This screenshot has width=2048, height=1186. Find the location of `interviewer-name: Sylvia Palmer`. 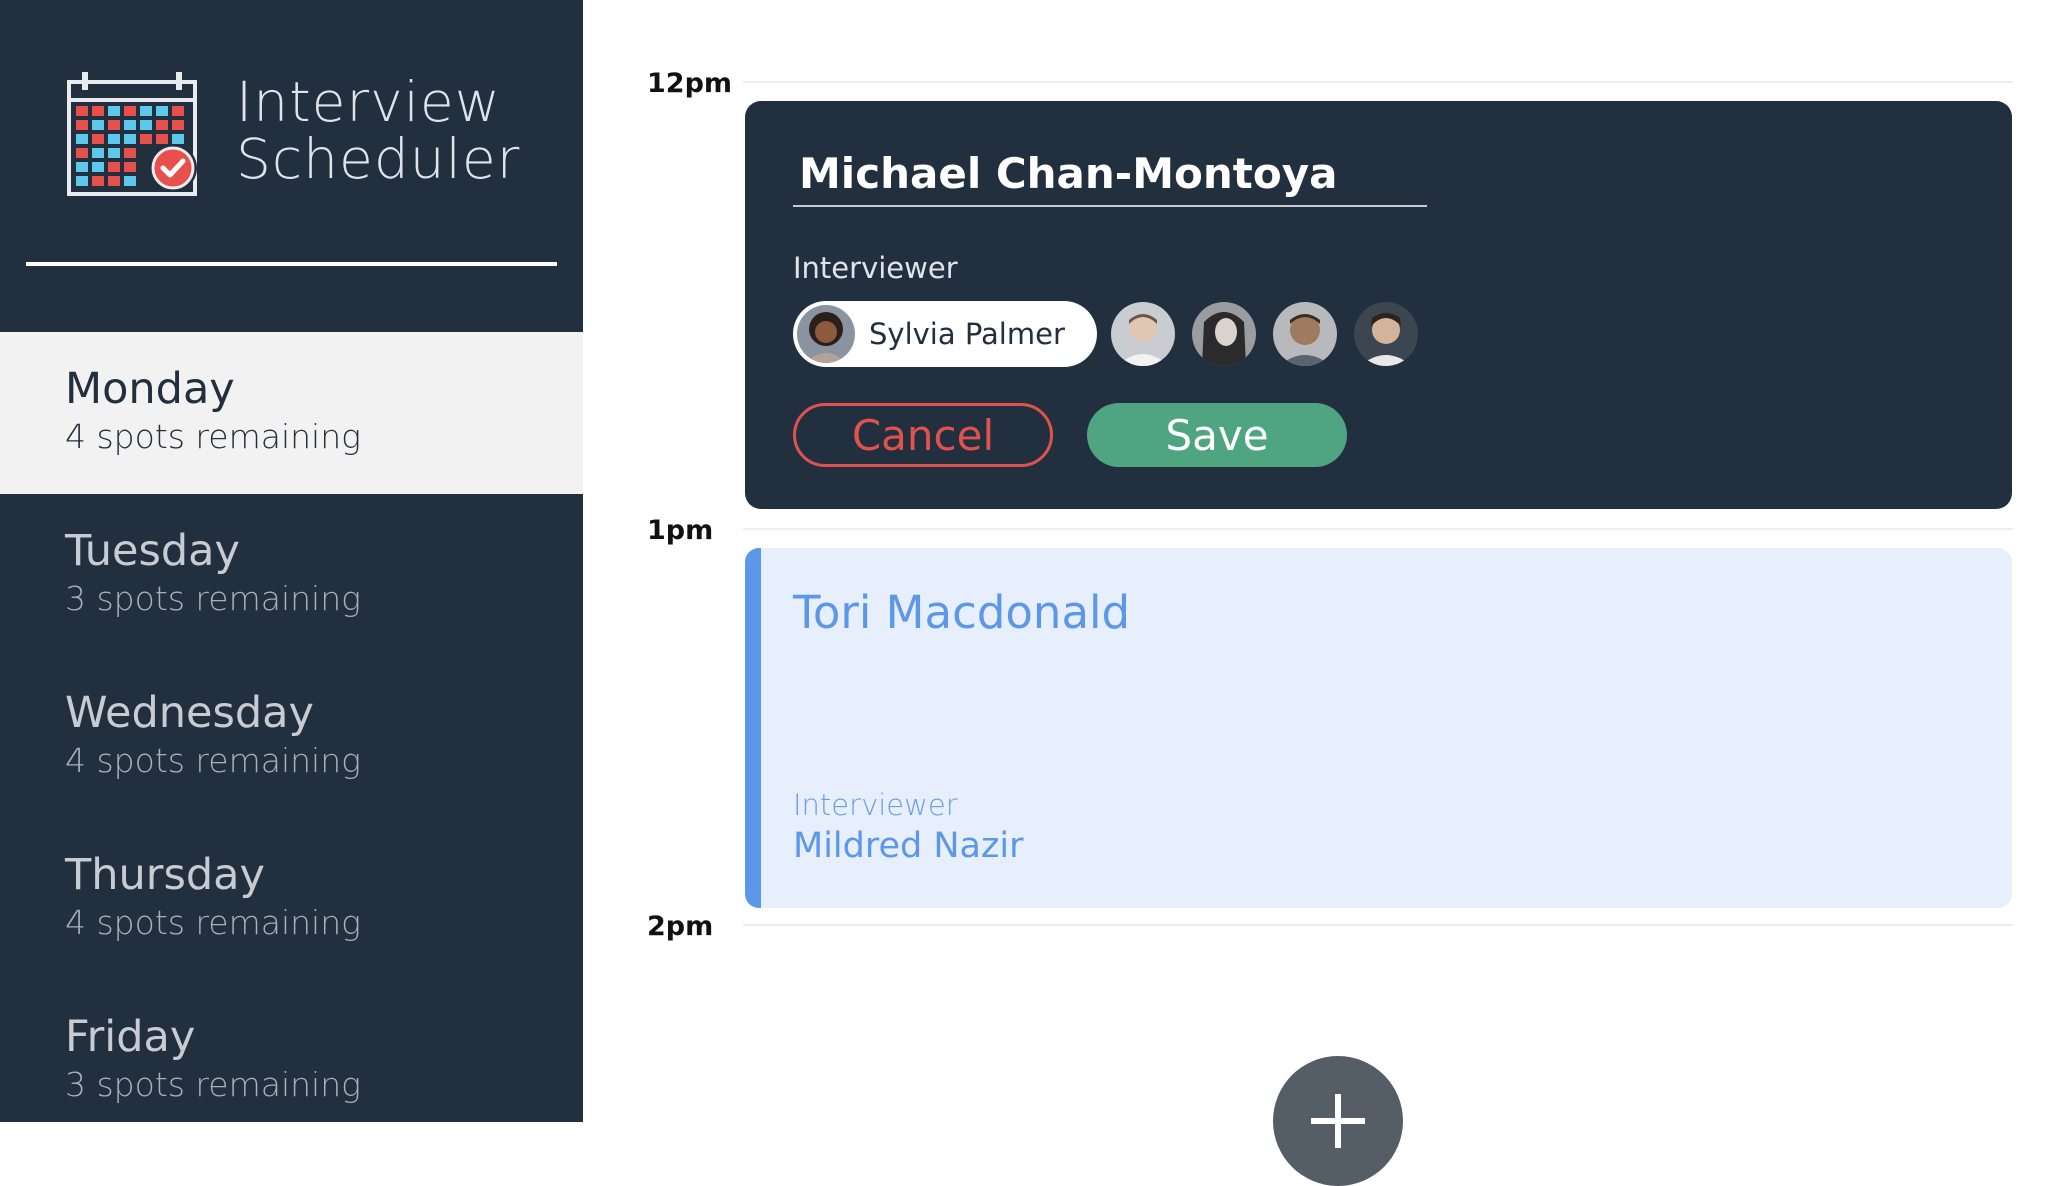

interviewer-name: Sylvia Palmer is located at coordinates (967, 334).